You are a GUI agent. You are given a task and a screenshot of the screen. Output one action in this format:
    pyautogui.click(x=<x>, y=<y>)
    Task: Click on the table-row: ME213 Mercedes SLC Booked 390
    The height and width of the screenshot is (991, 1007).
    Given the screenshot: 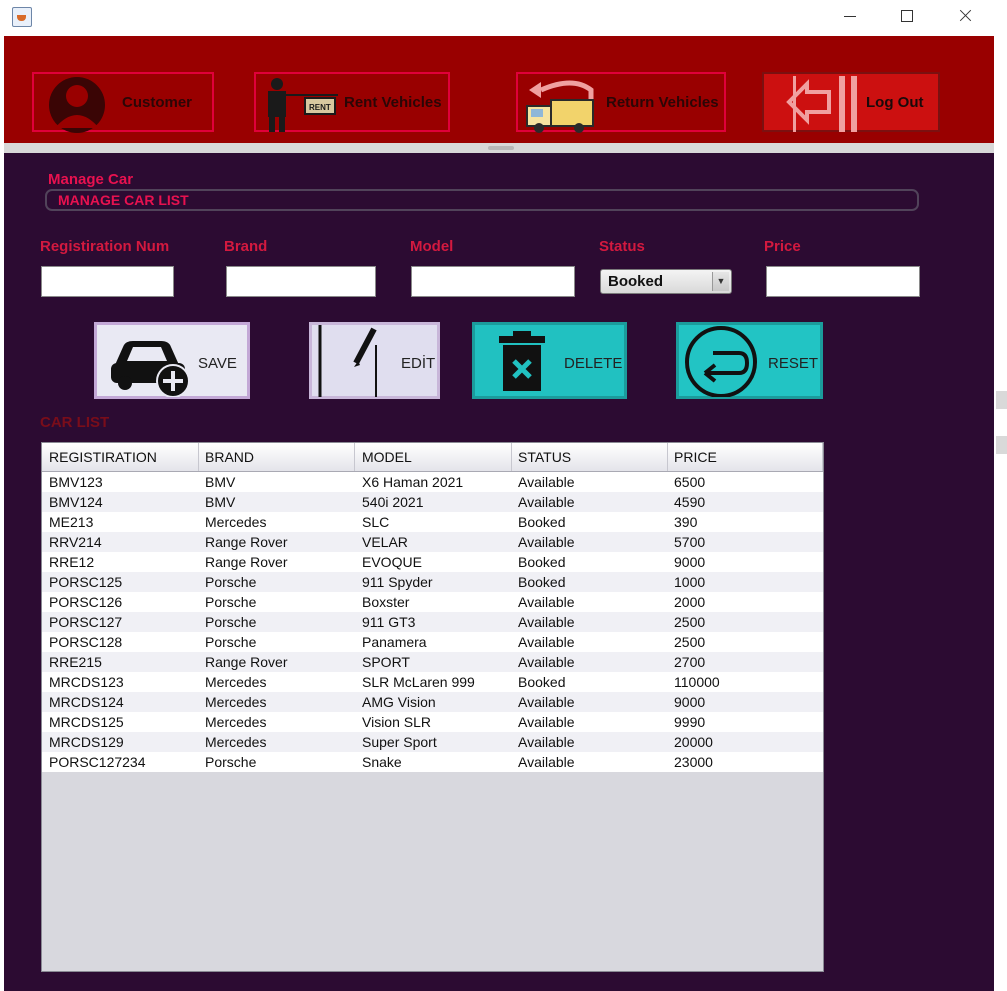 What is the action you would take?
    pyautogui.click(x=432, y=522)
    